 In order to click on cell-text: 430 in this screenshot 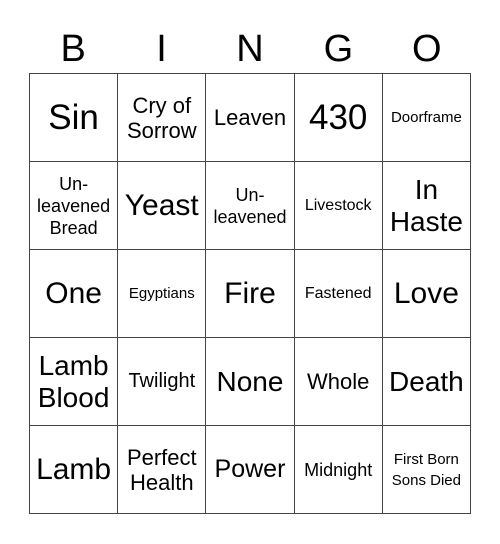, I will do `click(338, 117)`.